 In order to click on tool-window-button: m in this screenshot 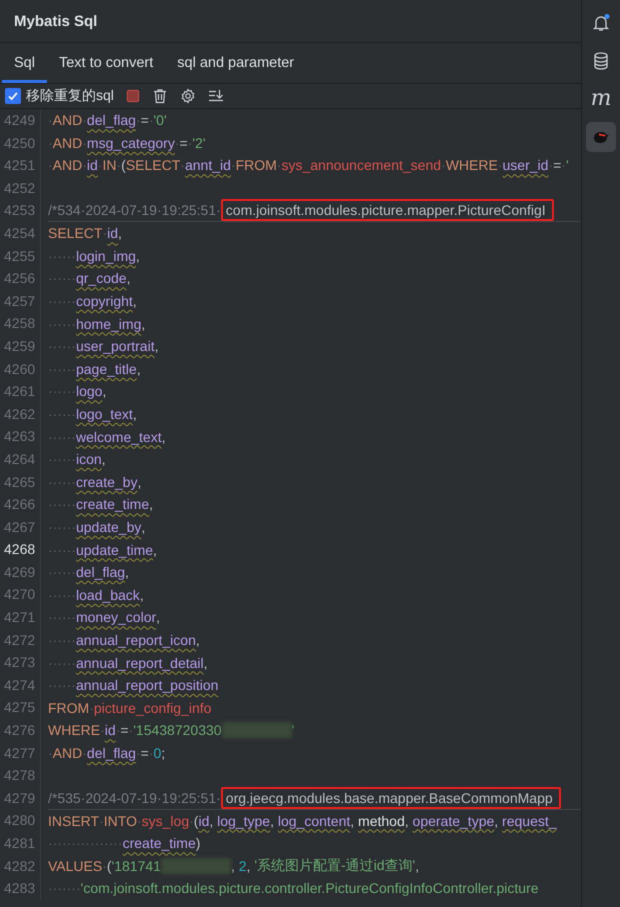, I will do `click(601, 99)`.